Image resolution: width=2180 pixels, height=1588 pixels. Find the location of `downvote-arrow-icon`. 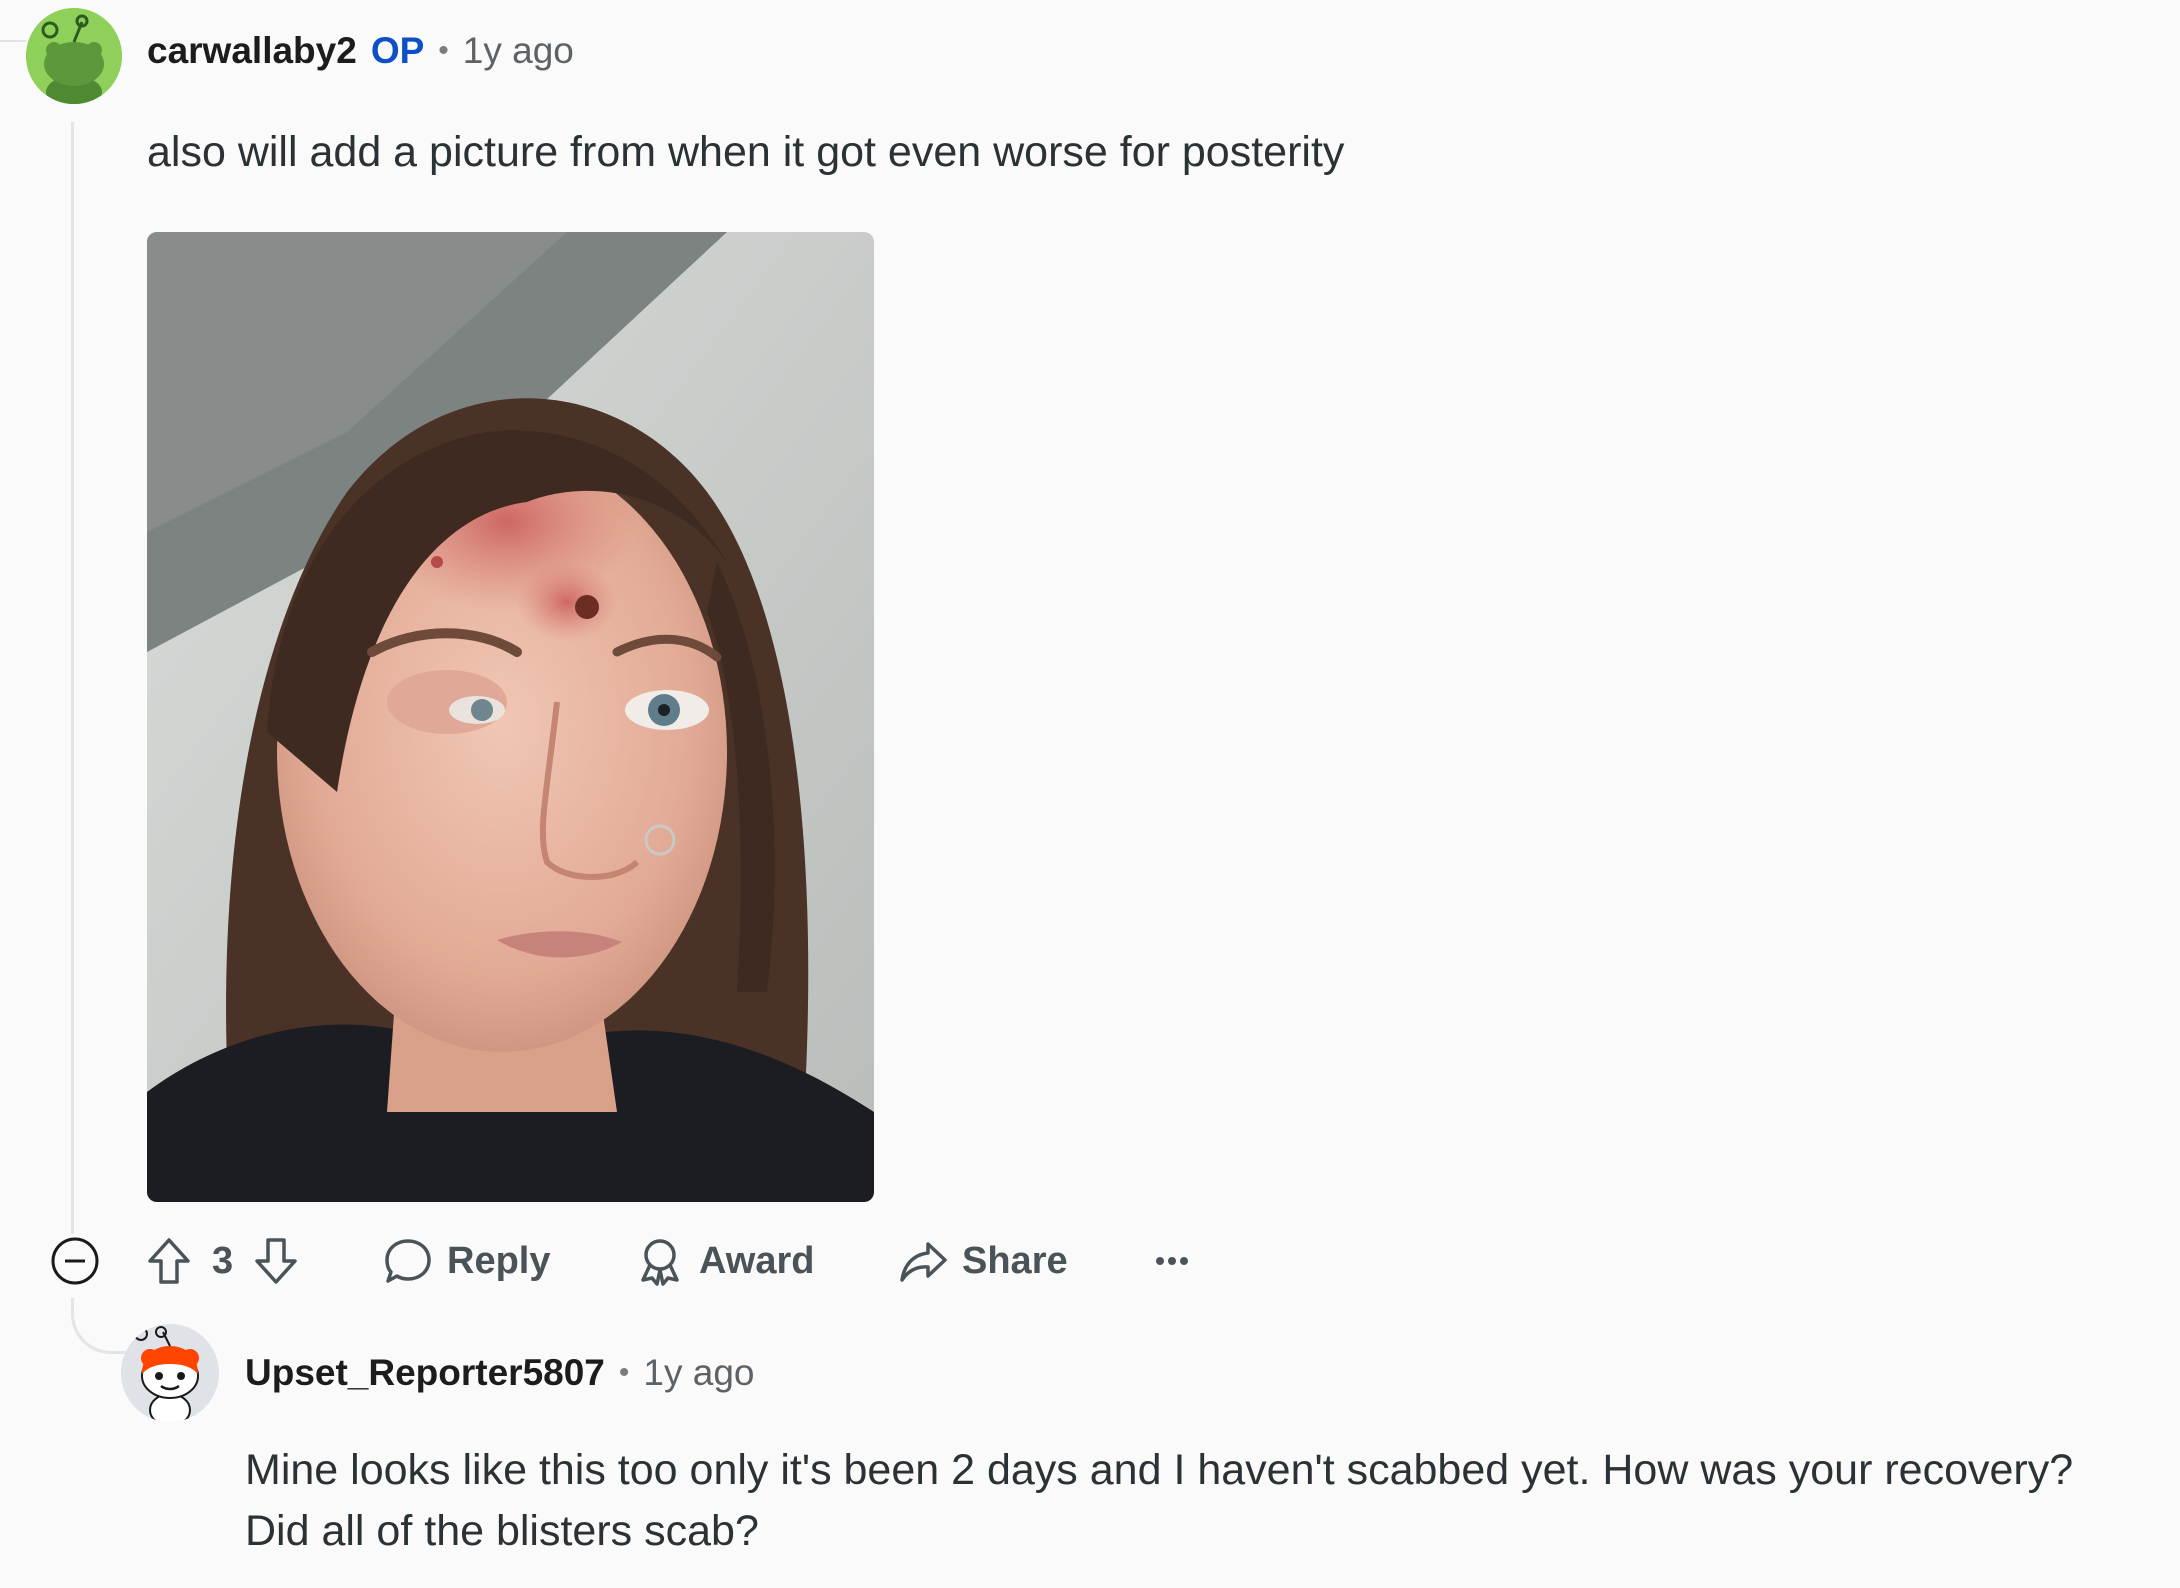

downvote-arrow-icon is located at coordinates (276, 1261).